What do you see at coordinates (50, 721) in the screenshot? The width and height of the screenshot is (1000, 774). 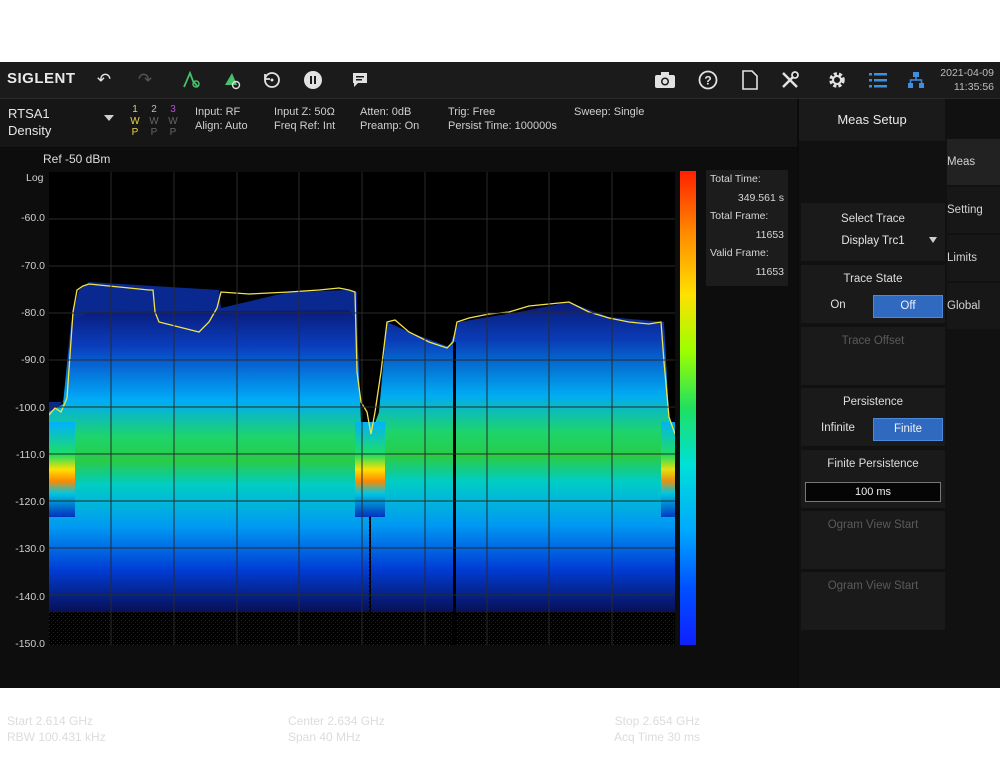 I see `start-frequency: Start 2.614 GHz` at bounding box center [50, 721].